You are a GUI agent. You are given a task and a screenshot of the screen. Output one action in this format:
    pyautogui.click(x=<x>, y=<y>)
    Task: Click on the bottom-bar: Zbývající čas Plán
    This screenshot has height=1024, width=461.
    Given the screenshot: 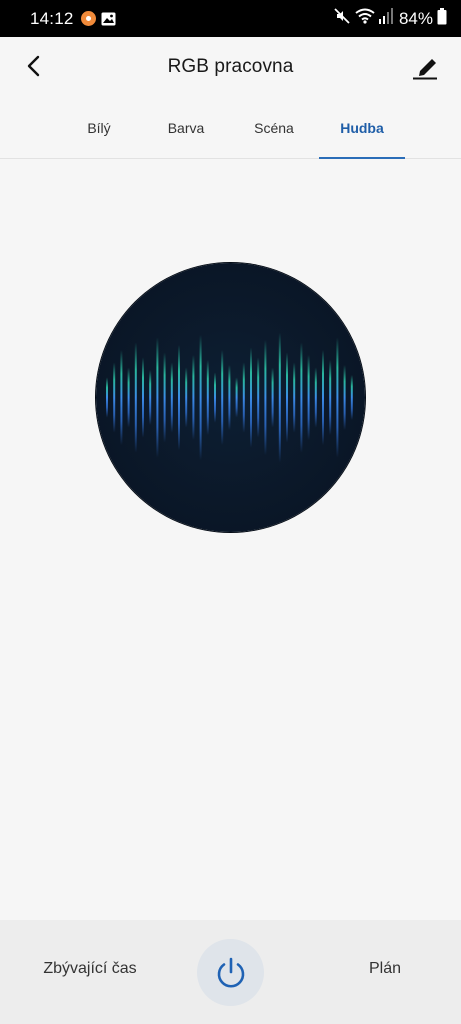 What is the action you would take?
    pyautogui.click(x=230, y=972)
    